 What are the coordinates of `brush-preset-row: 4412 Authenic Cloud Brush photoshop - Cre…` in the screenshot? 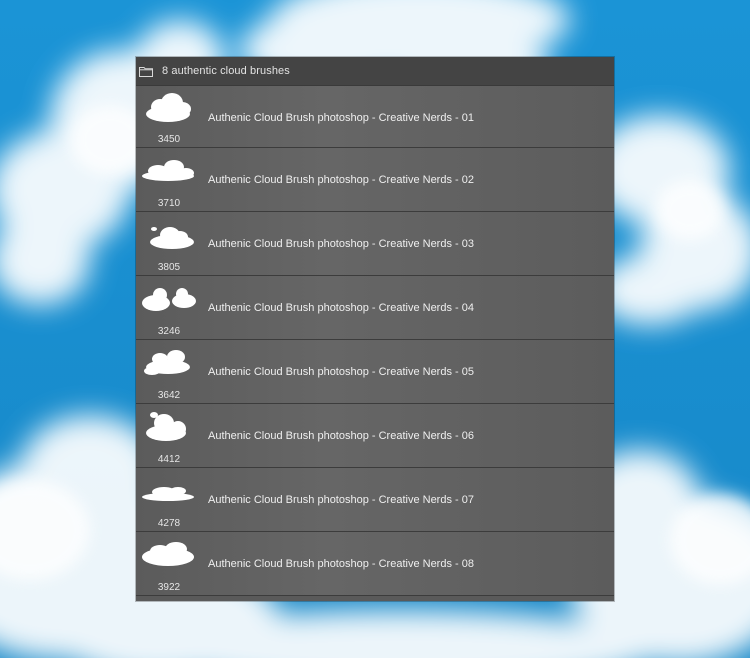 It's located at (375, 436).